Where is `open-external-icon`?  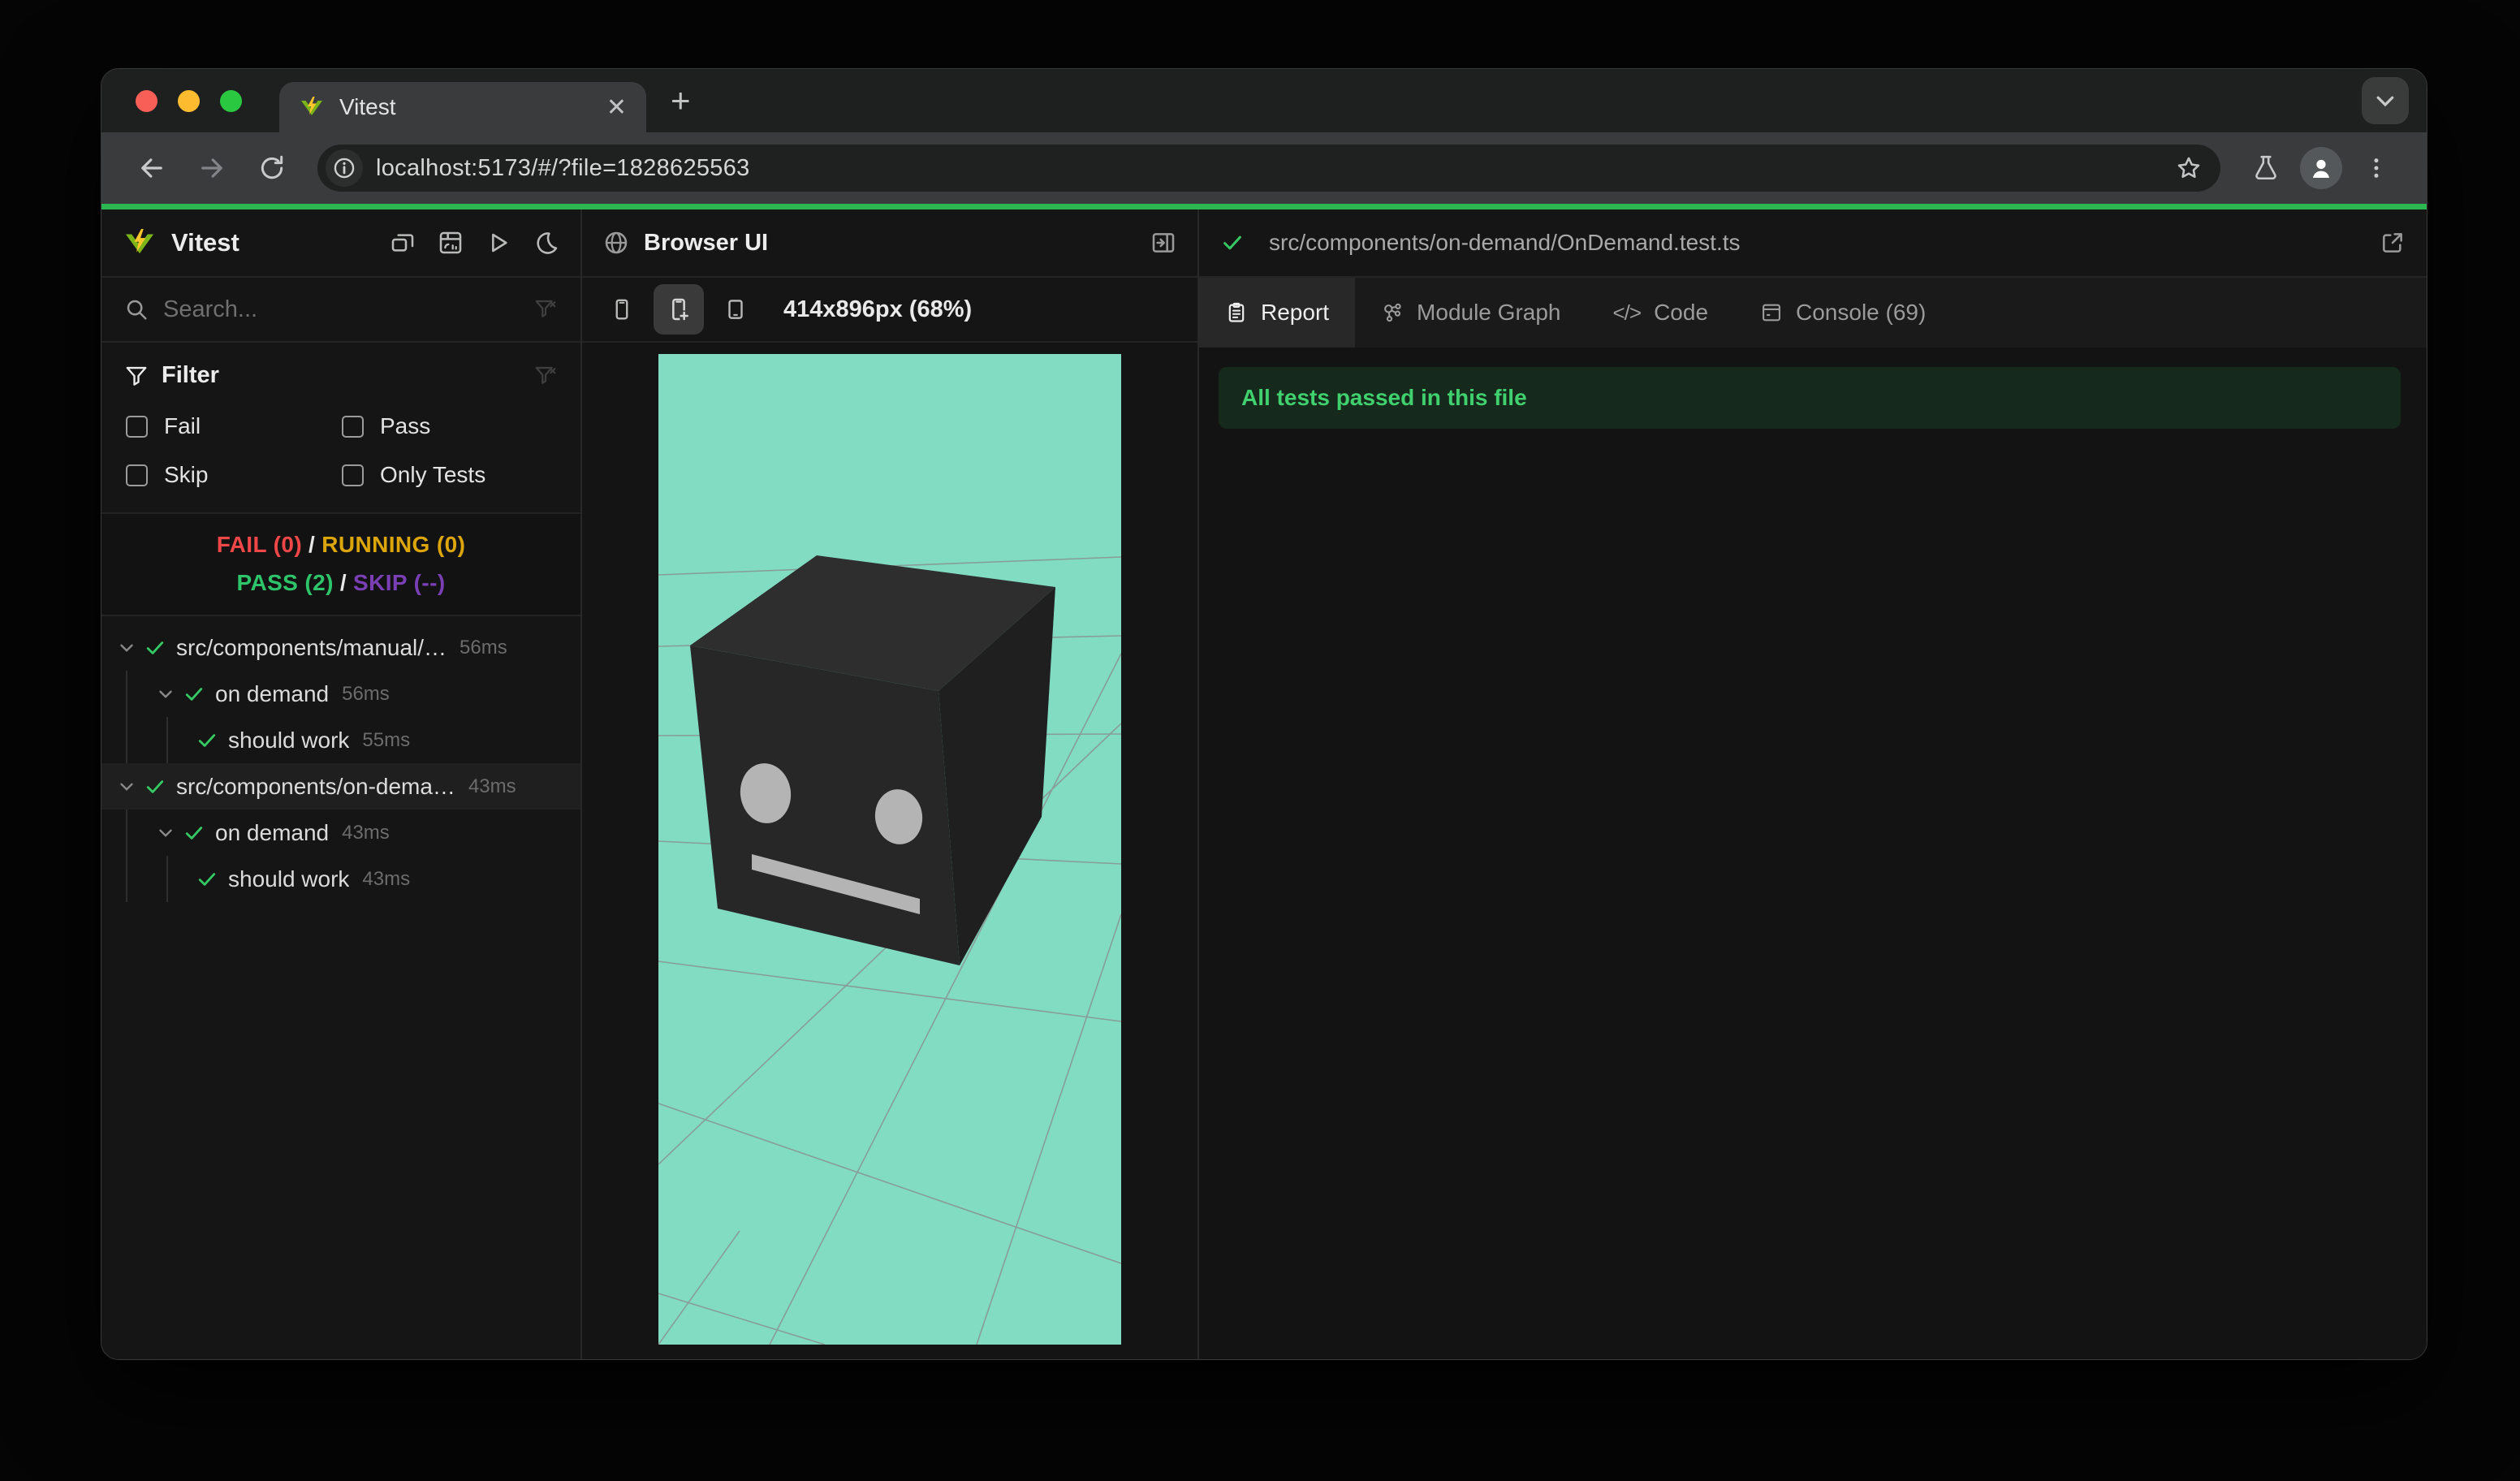 open-external-icon is located at coordinates (2393, 243).